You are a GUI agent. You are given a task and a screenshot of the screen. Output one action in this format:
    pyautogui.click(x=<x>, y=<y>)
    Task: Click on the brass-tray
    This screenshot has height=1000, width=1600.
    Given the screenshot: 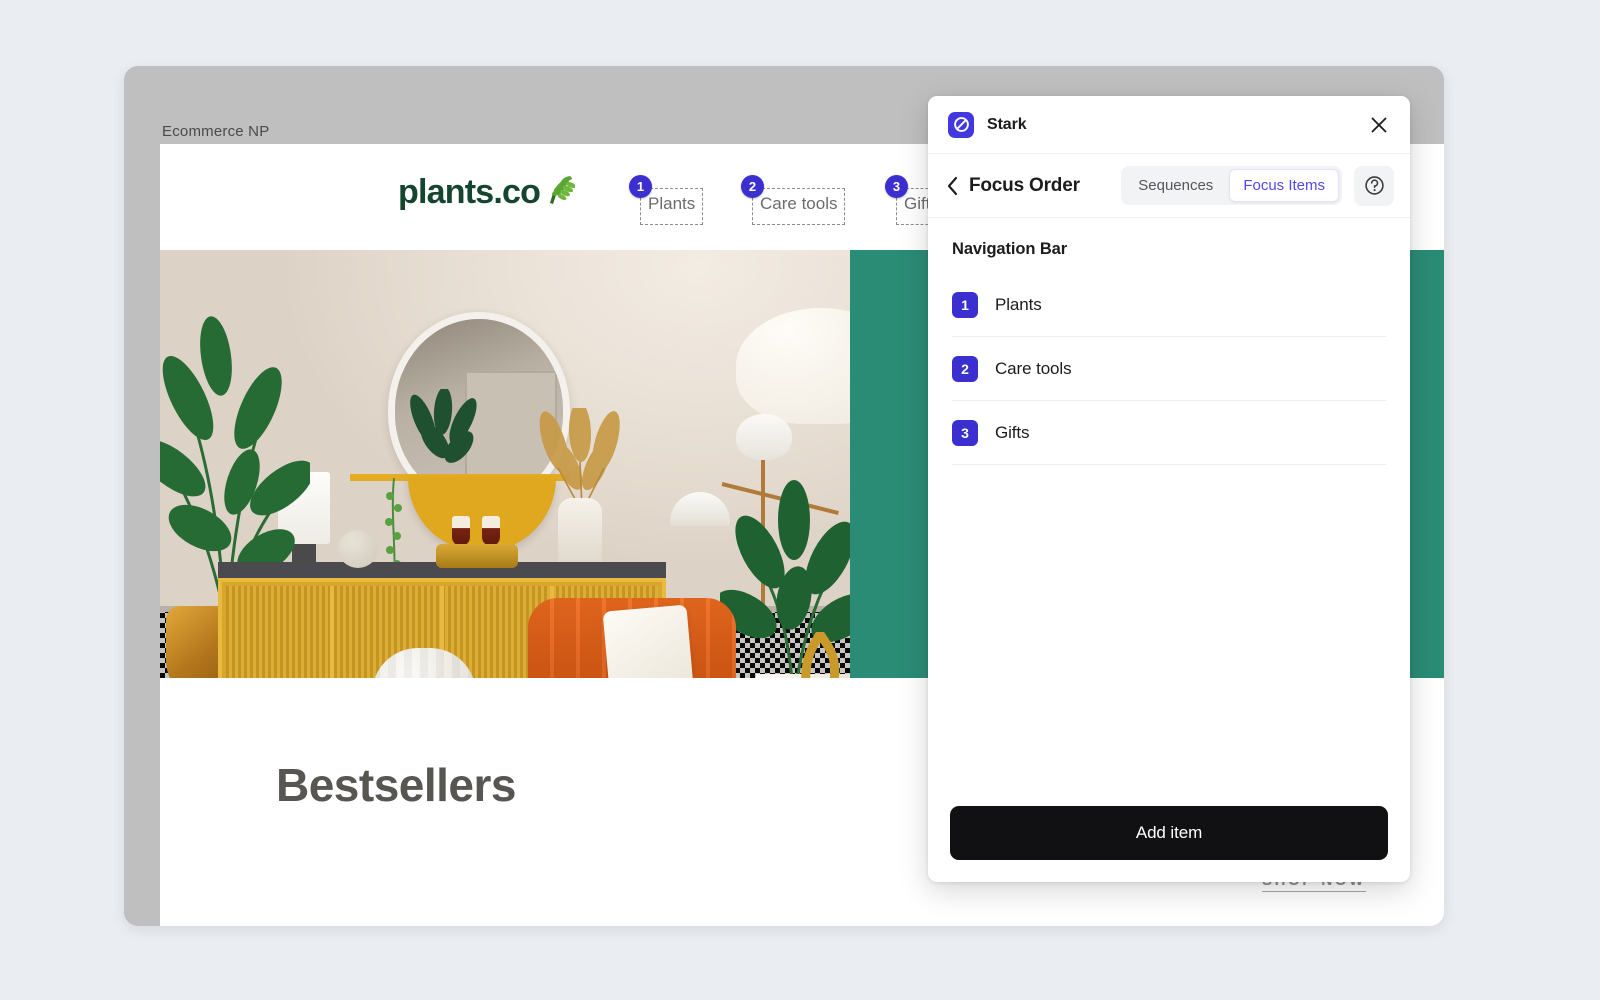 What is the action you would take?
    pyautogui.click(x=477, y=556)
    